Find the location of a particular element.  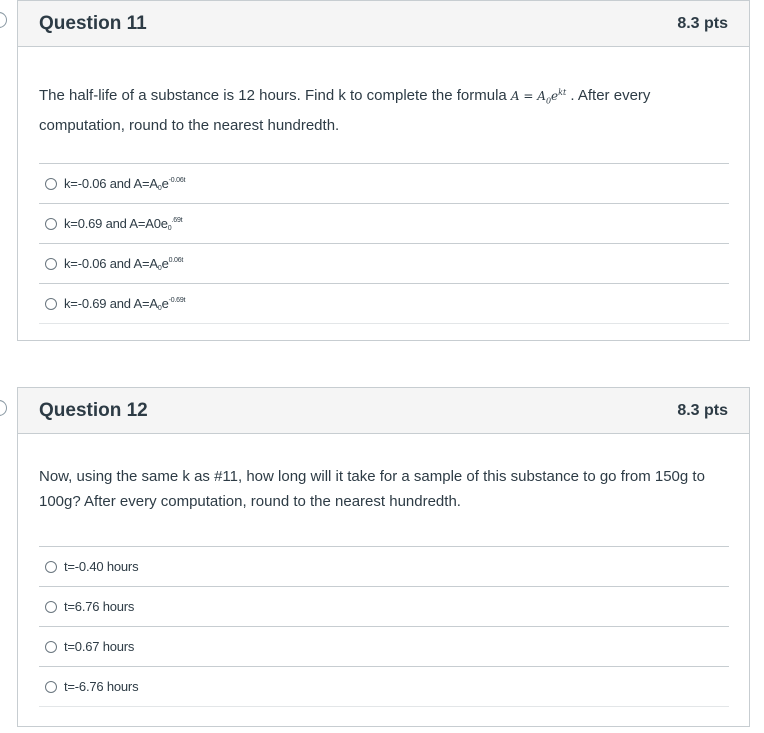

answer-label: t=-0.40 hours is located at coordinates (101, 566).